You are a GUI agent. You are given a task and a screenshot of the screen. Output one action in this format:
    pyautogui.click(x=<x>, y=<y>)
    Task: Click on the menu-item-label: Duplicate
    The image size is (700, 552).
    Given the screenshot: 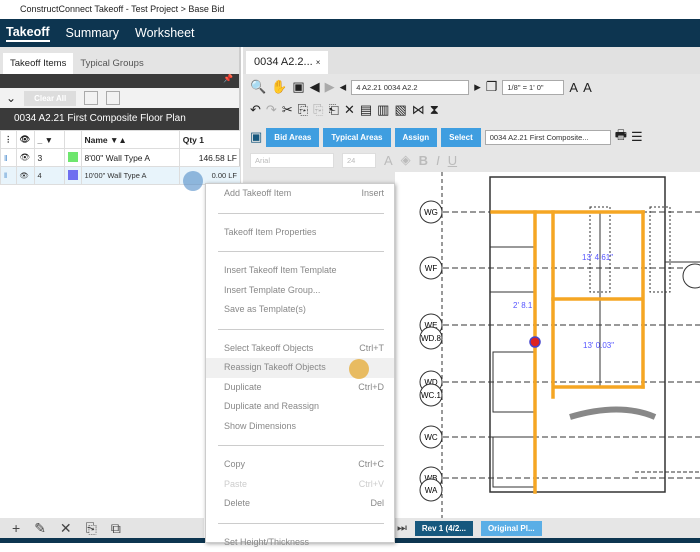 What is the action you would take?
    pyautogui.click(x=243, y=388)
    